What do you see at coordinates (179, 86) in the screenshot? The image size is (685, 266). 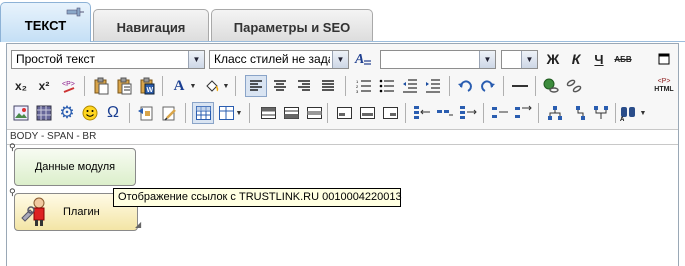 I see `font-color-button: A` at bounding box center [179, 86].